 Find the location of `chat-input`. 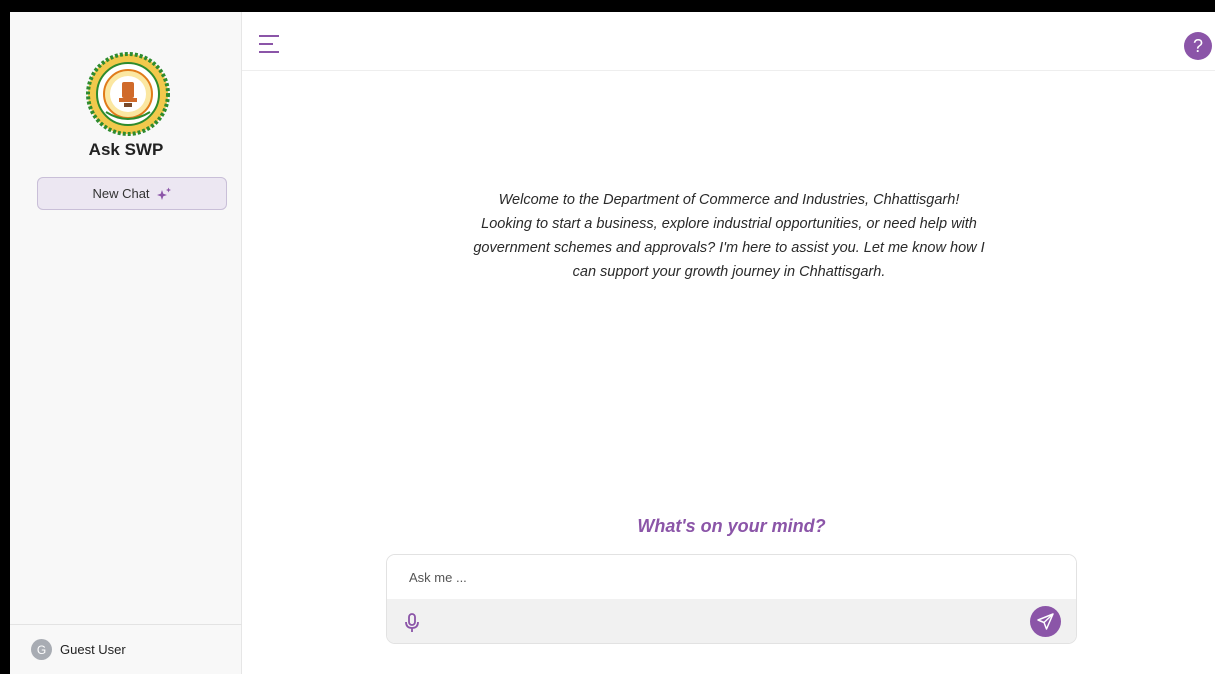

chat-input is located at coordinates (731, 577).